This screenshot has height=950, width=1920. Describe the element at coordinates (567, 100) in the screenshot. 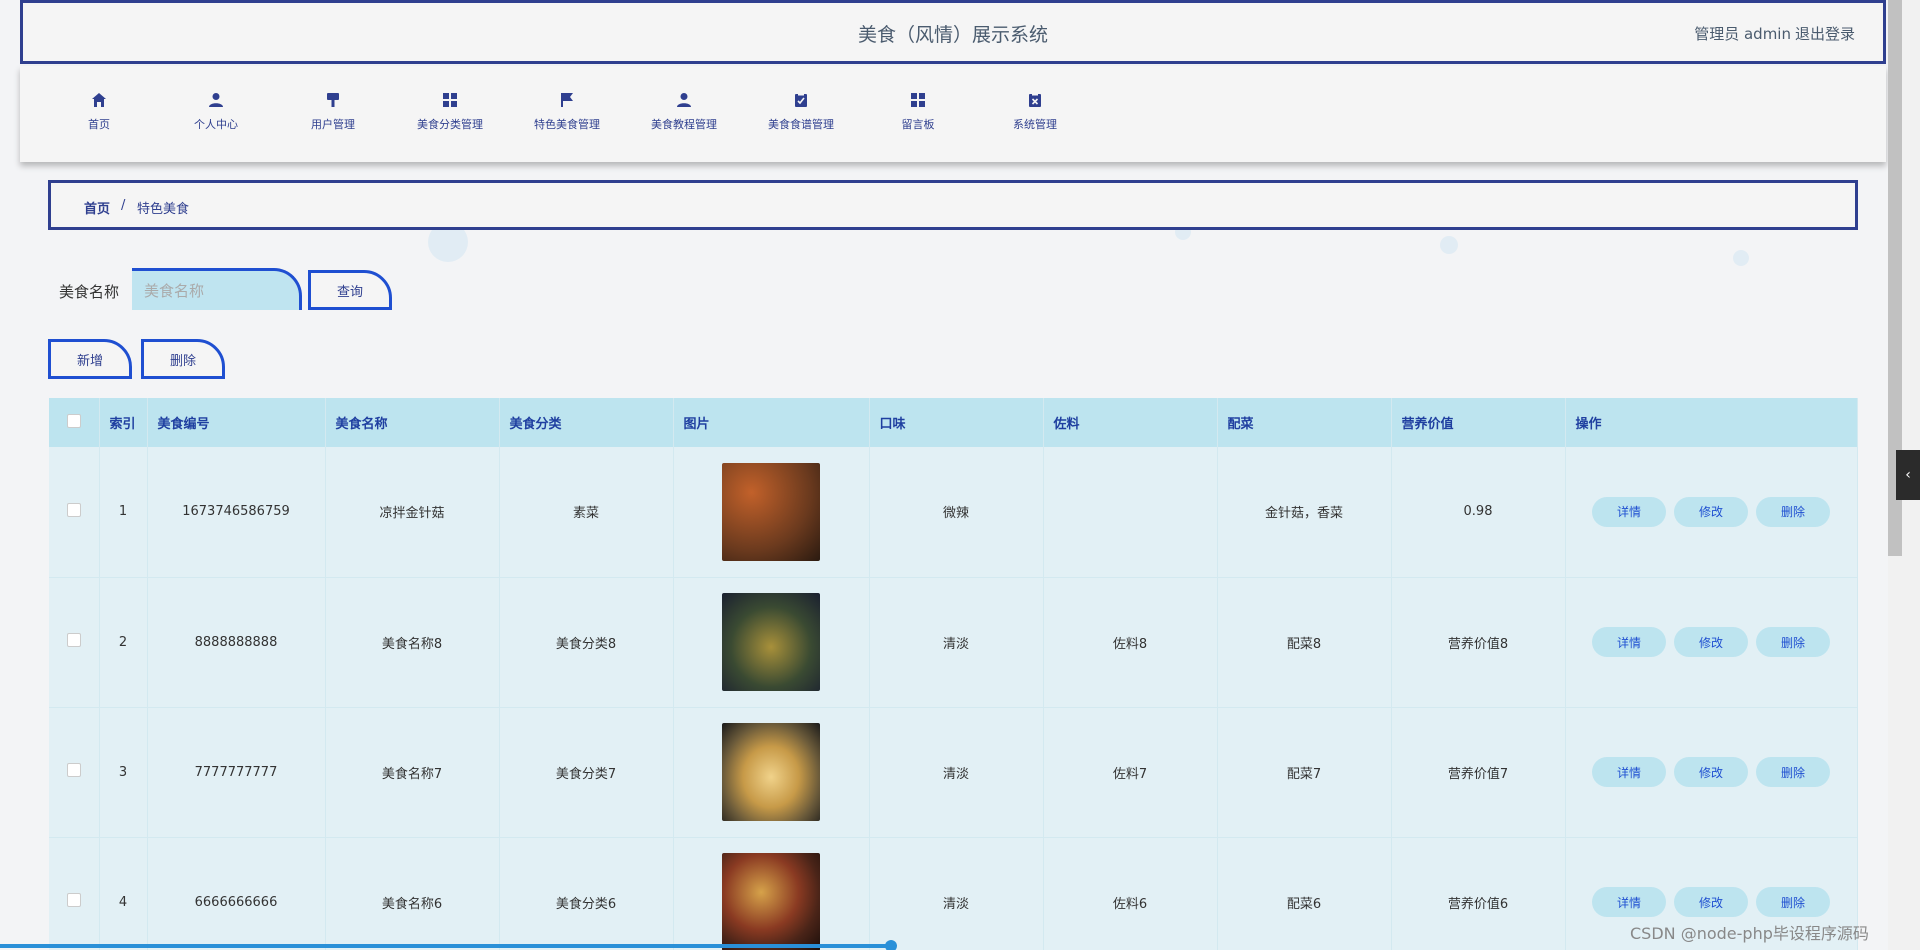

I see `flag-icon` at that location.